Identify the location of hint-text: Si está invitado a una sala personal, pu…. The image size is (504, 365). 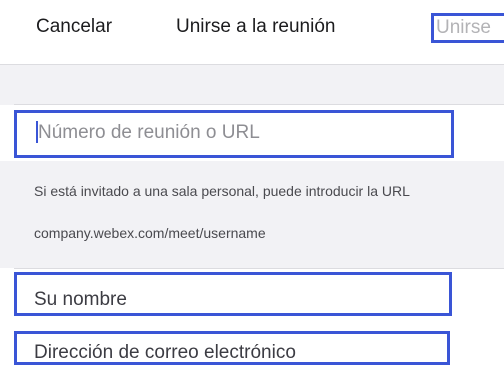
(222, 191).